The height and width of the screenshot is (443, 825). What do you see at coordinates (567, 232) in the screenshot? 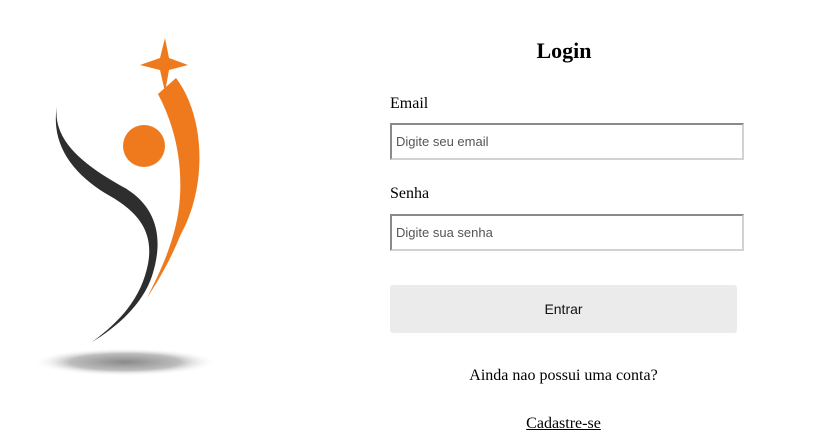
I see `password-input` at bounding box center [567, 232].